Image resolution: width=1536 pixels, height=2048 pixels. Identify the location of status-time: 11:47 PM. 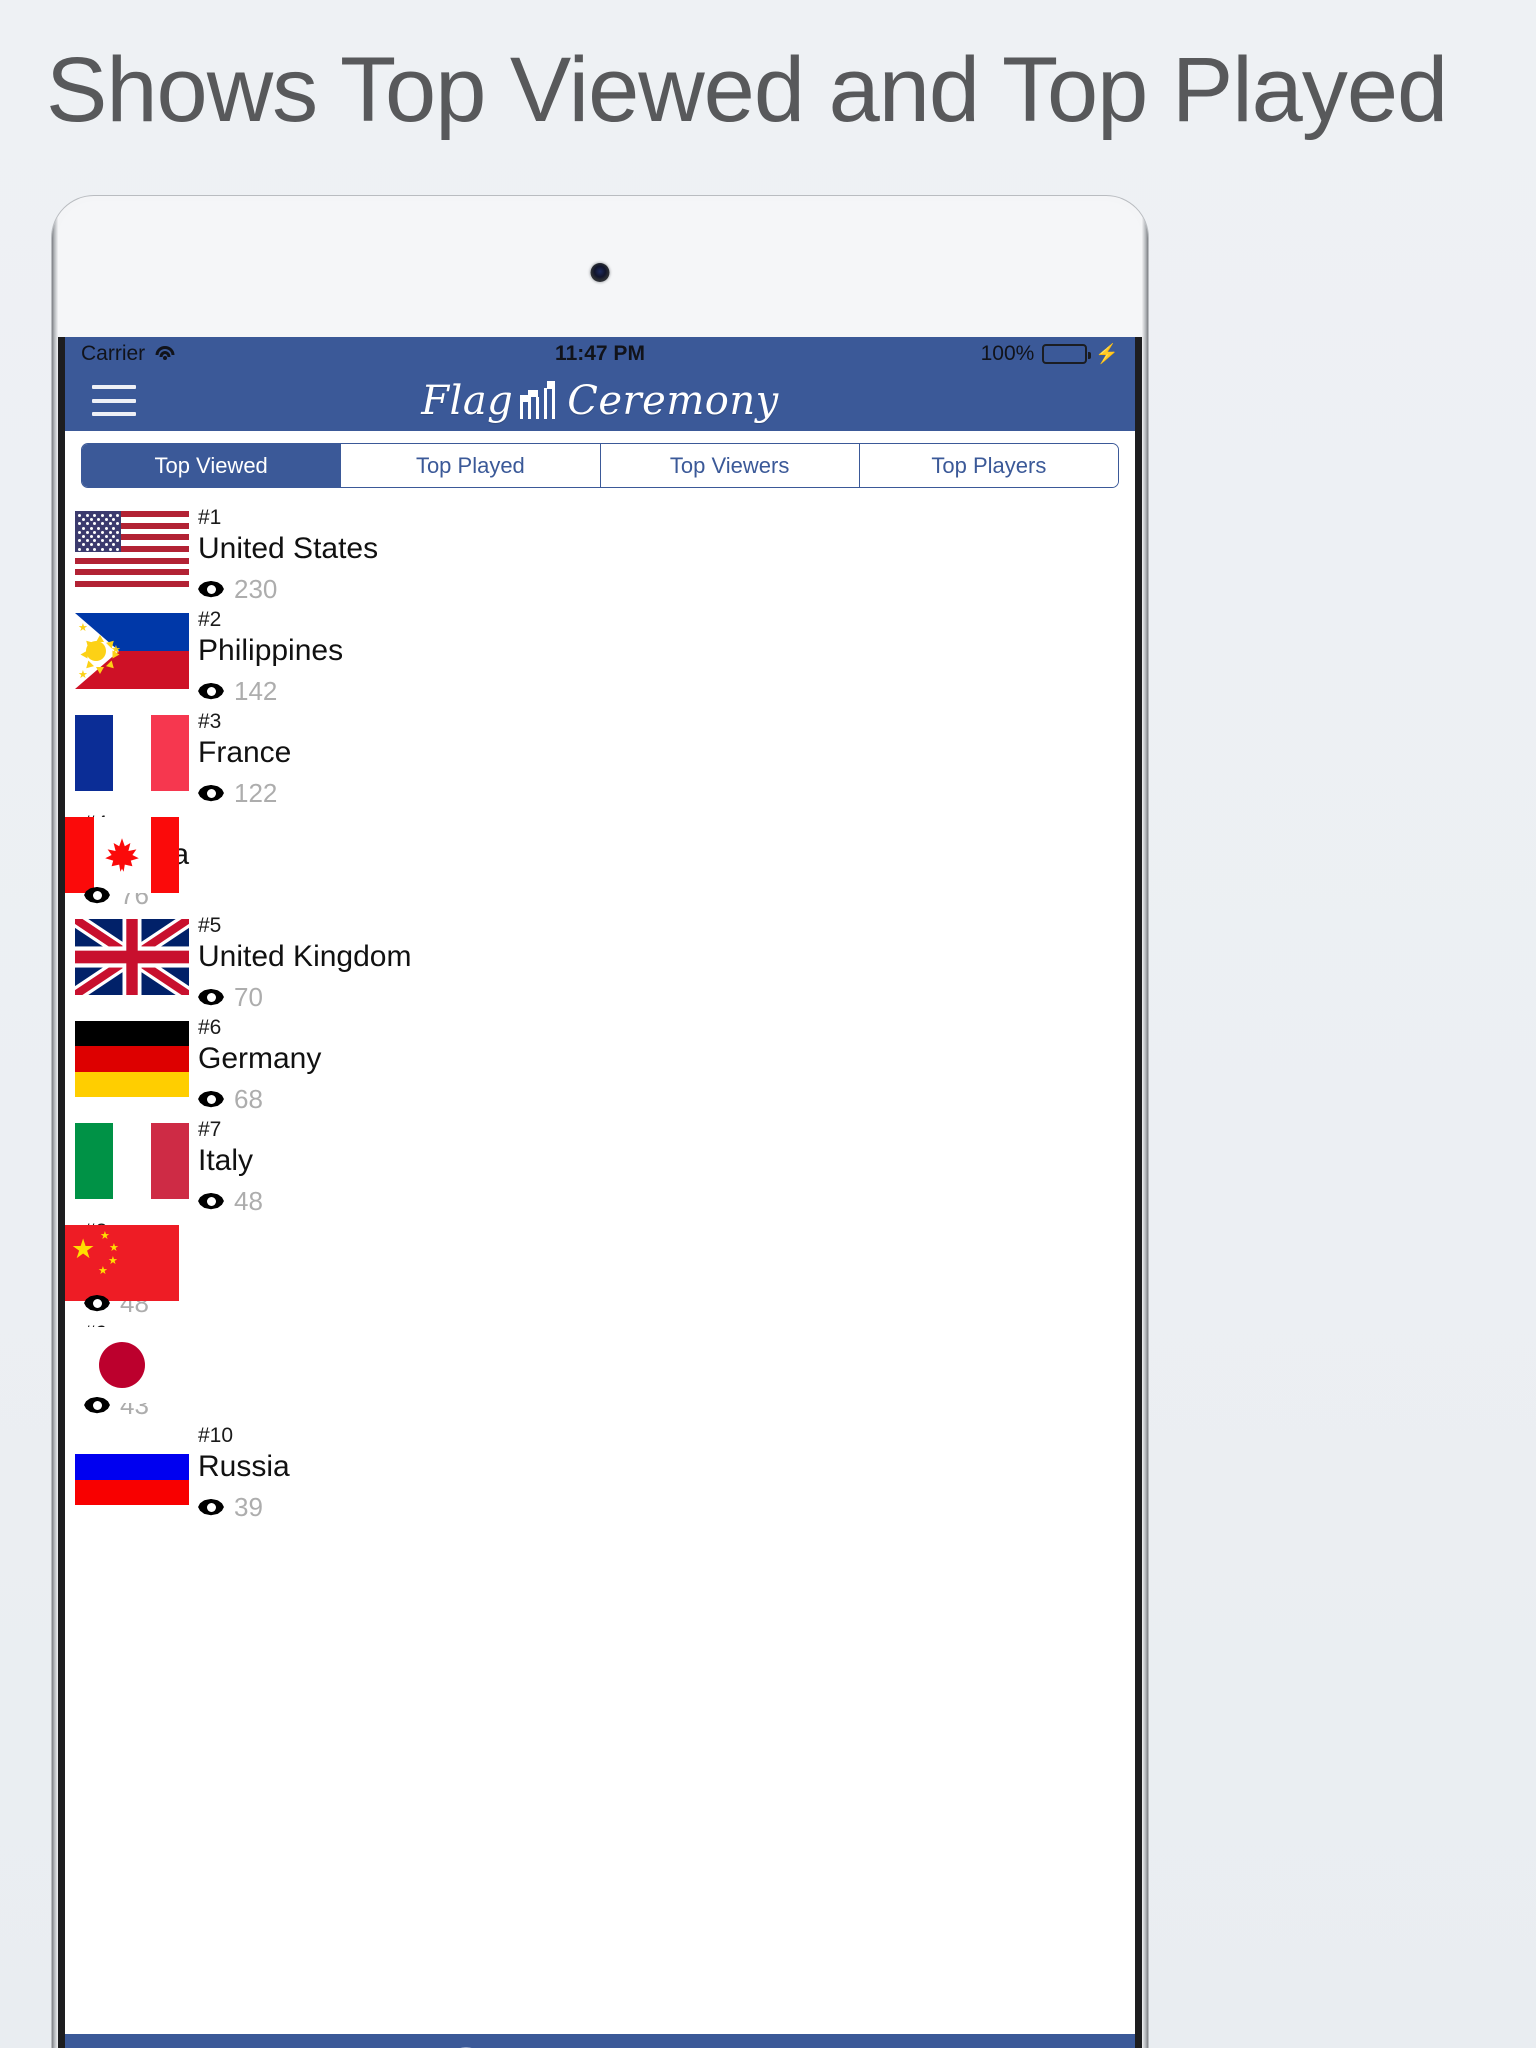
(600, 353).